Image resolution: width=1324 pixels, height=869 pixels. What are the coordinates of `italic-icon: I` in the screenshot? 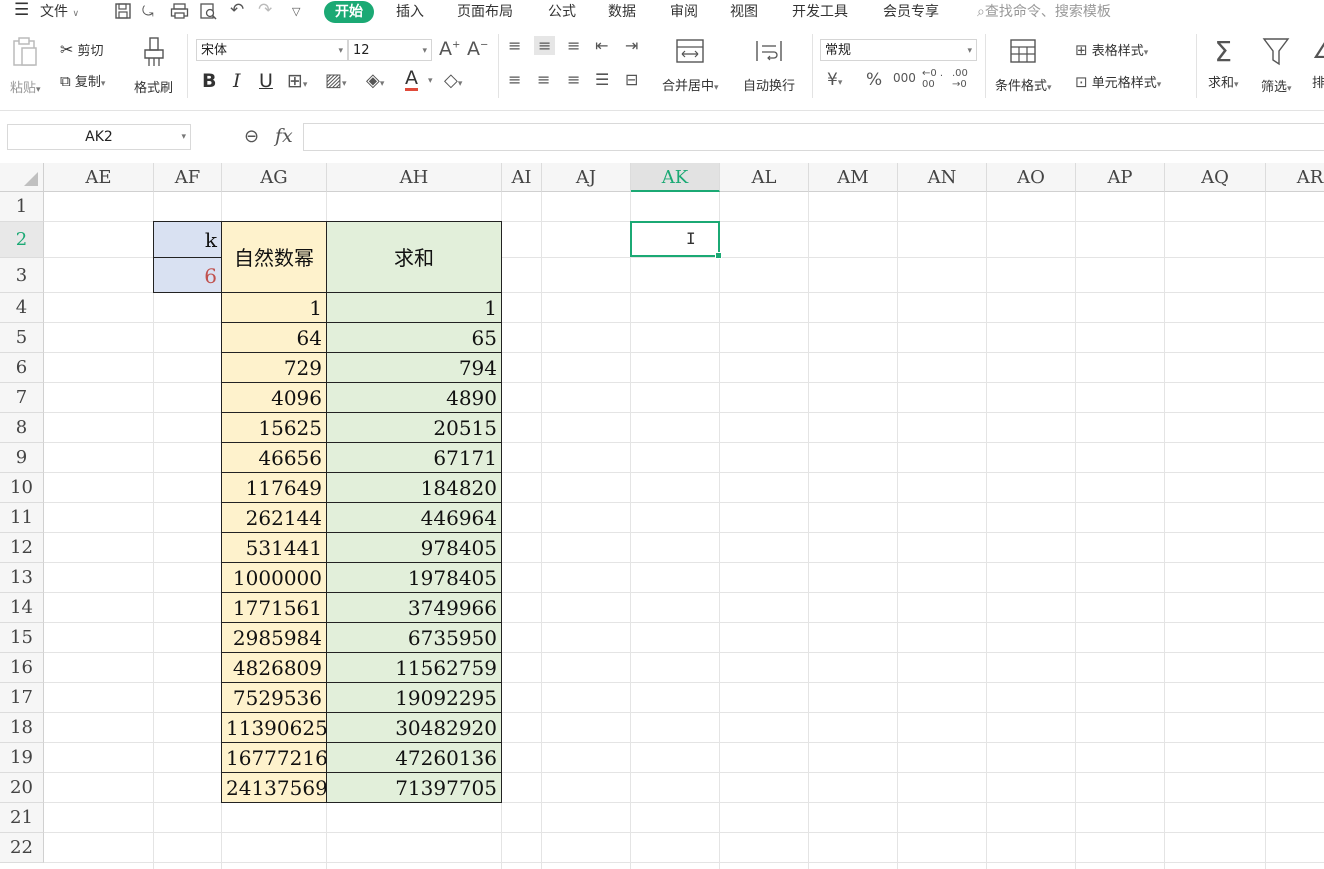 It's located at (237, 81).